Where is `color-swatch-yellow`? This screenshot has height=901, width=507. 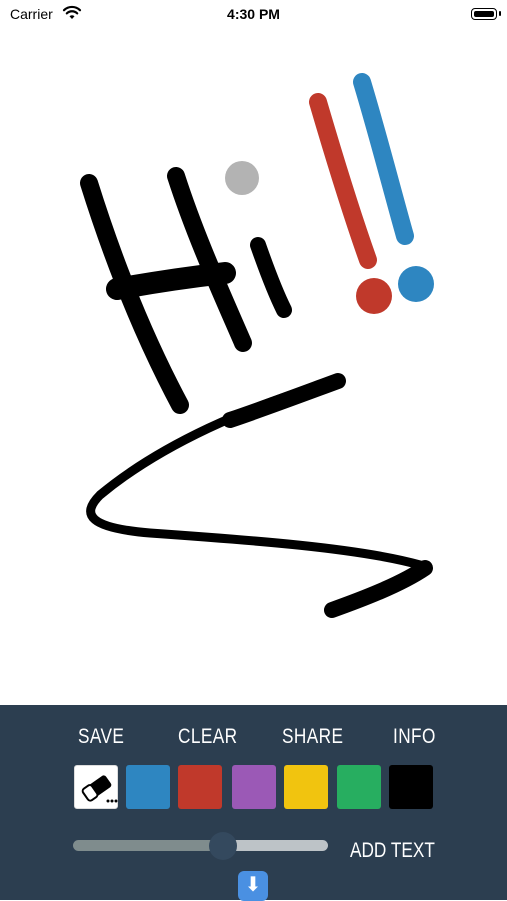
color-swatch-yellow is located at coordinates (306, 787).